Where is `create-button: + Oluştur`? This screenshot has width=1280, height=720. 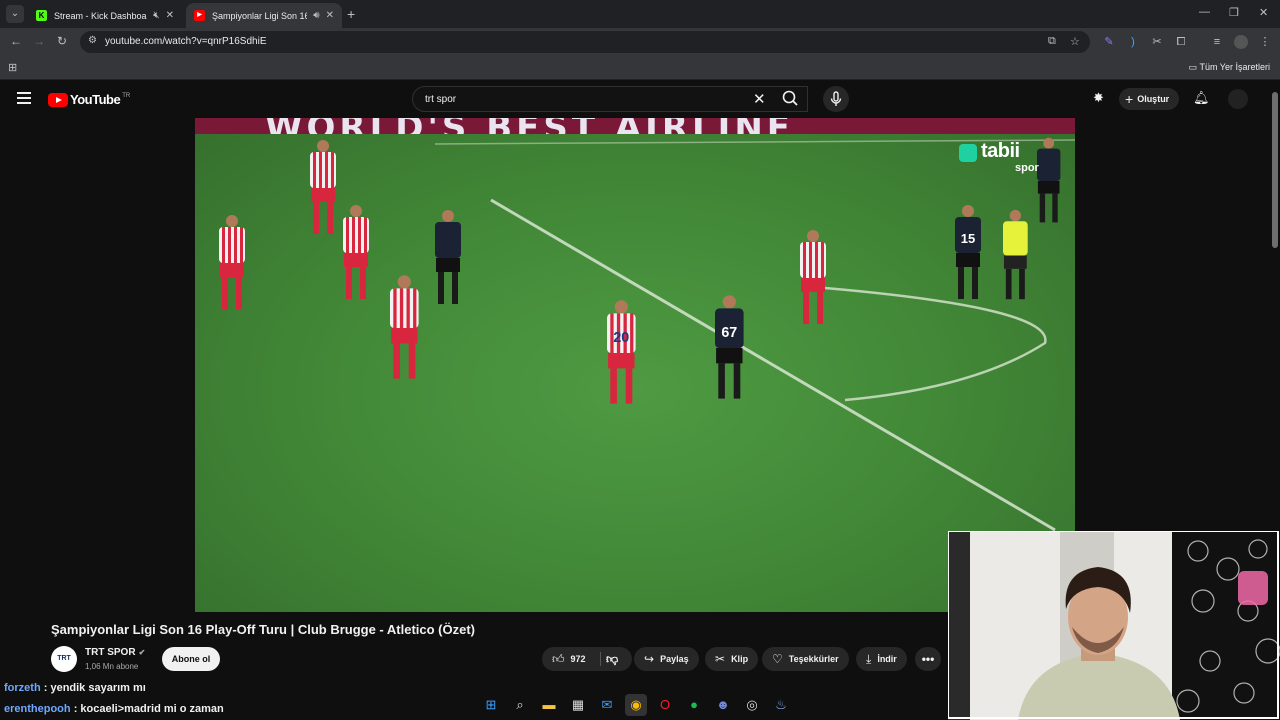
create-button: + Oluştur is located at coordinates (1149, 99).